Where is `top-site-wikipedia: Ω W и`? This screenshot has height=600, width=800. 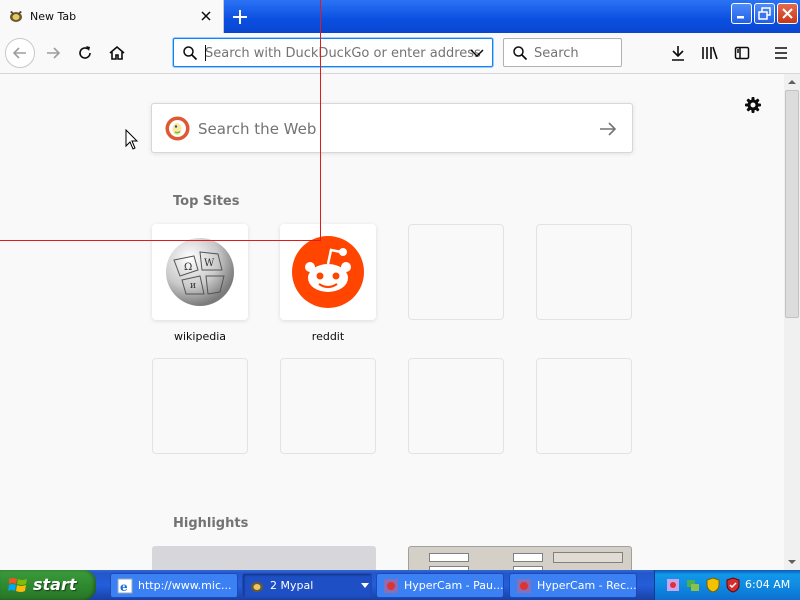
top-site-wikipedia: Ω W и is located at coordinates (200, 272).